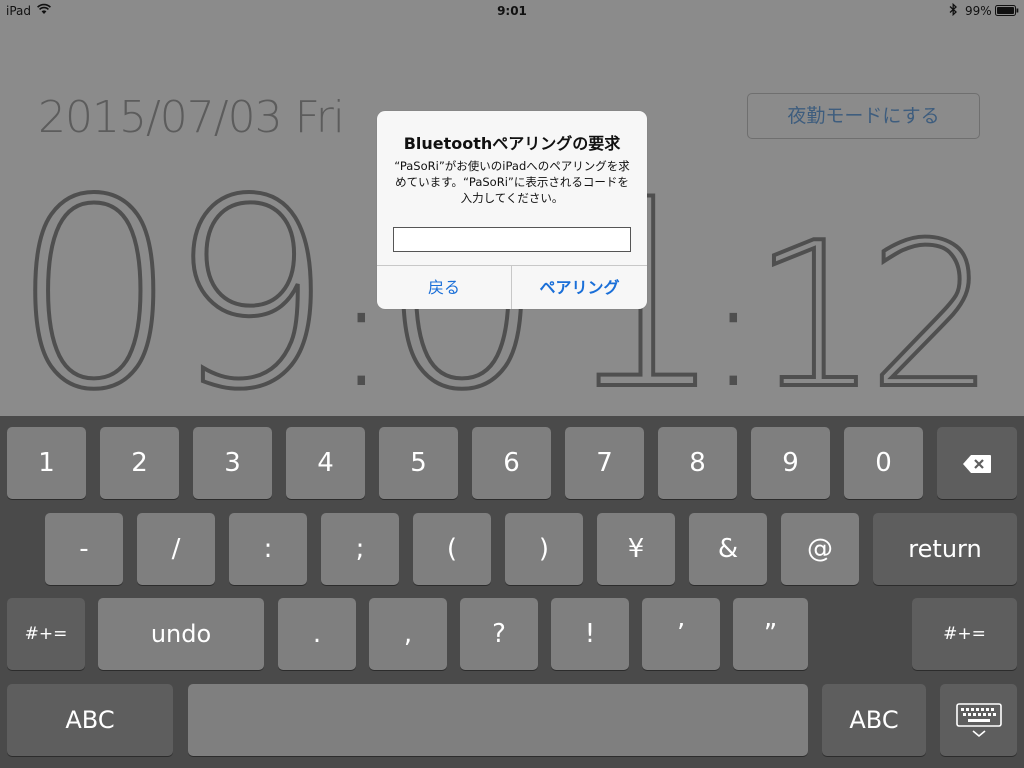 Image resolution: width=1024 pixels, height=768 pixels. I want to click on hide-keyboard-key, so click(978, 720).